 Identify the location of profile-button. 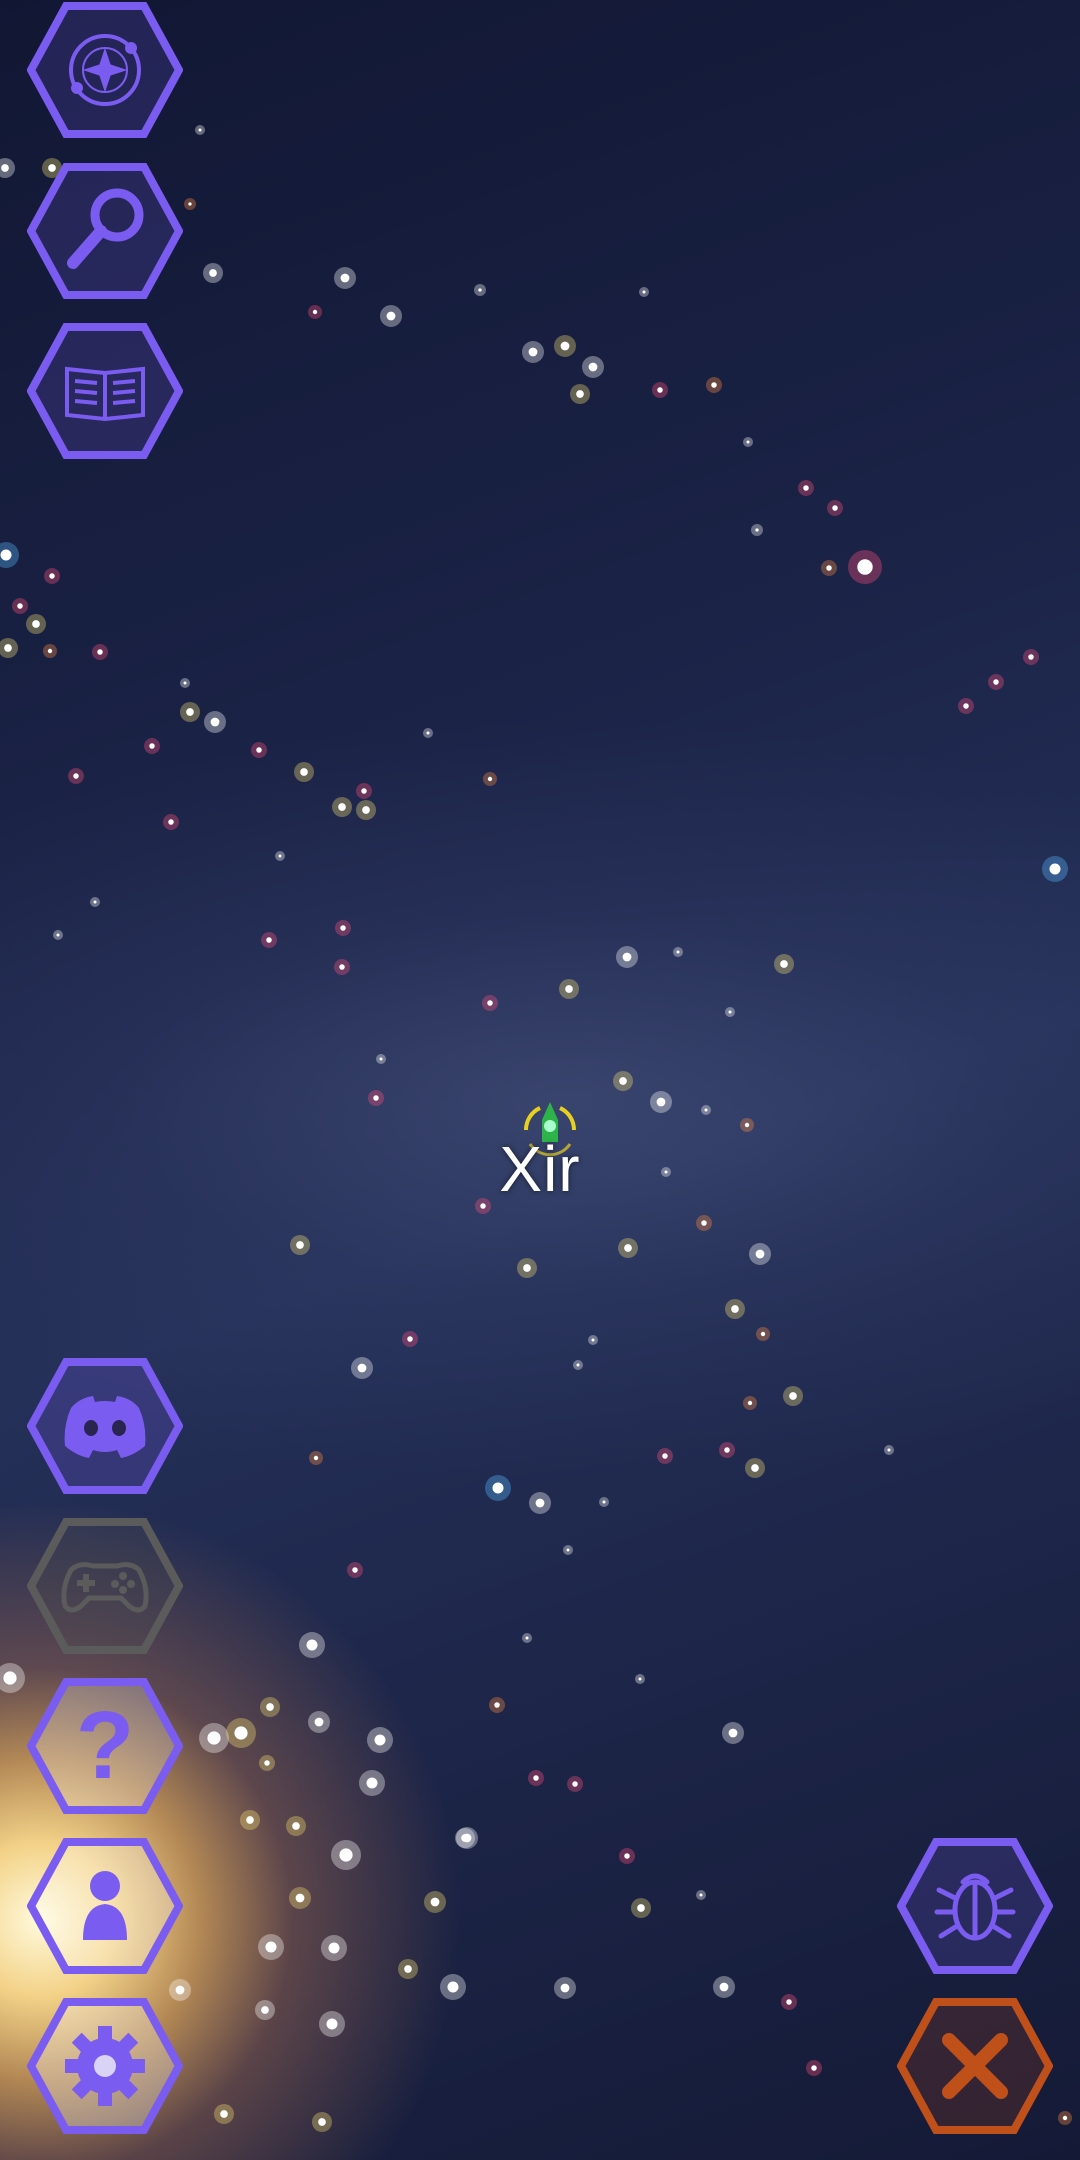
(105, 1906).